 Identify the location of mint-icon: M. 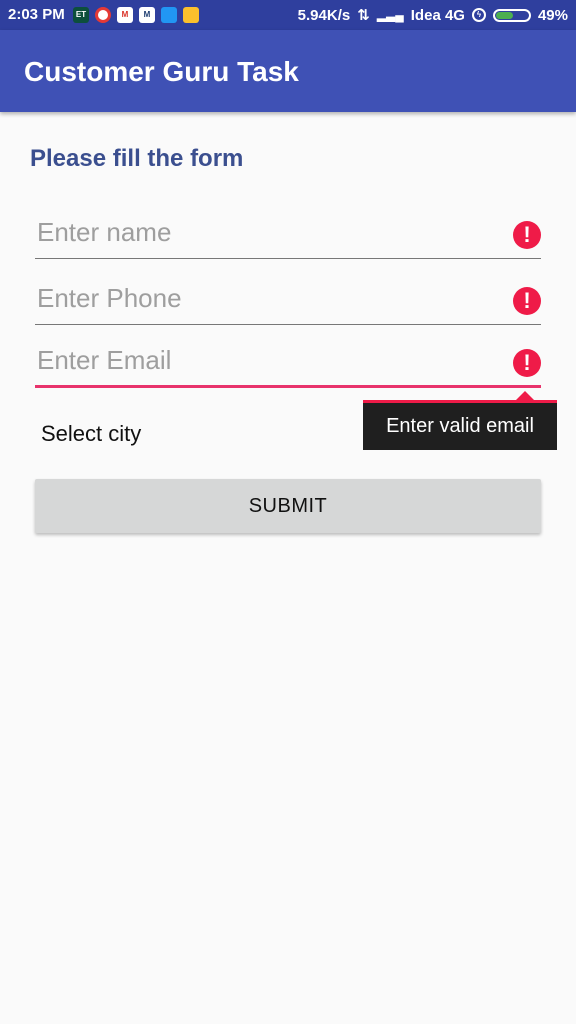
(147, 15).